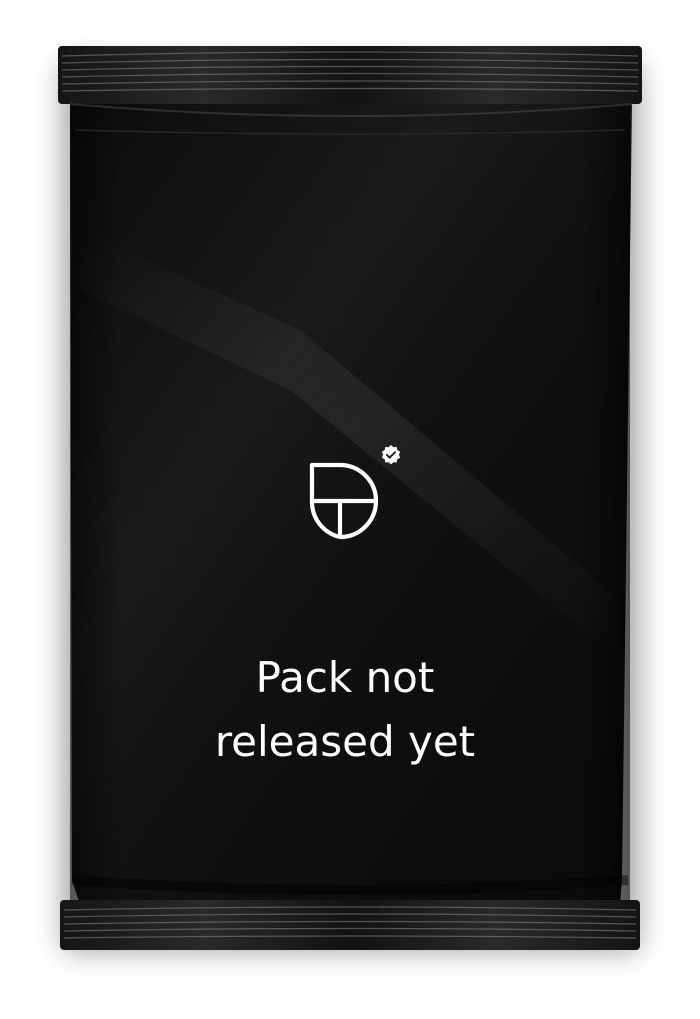 The image size is (700, 1019). I want to click on verified-check-icon, so click(391, 455).